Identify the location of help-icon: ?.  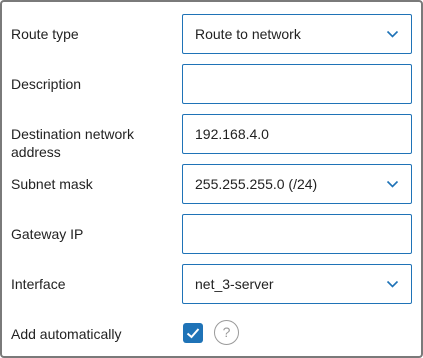
(226, 332).